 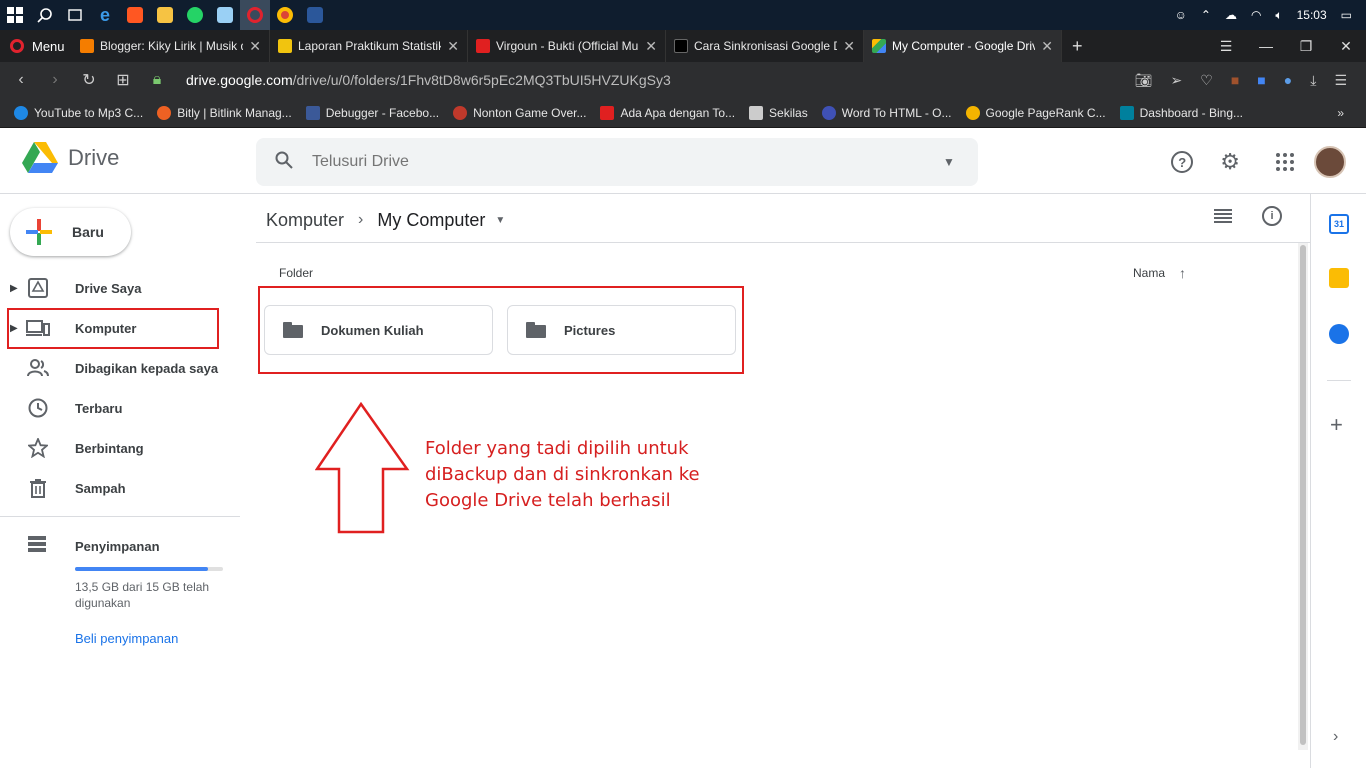 I want to click on tab-virgoun: Virgoun - Bukti (Official Mu ✕, so click(x=567, y=46).